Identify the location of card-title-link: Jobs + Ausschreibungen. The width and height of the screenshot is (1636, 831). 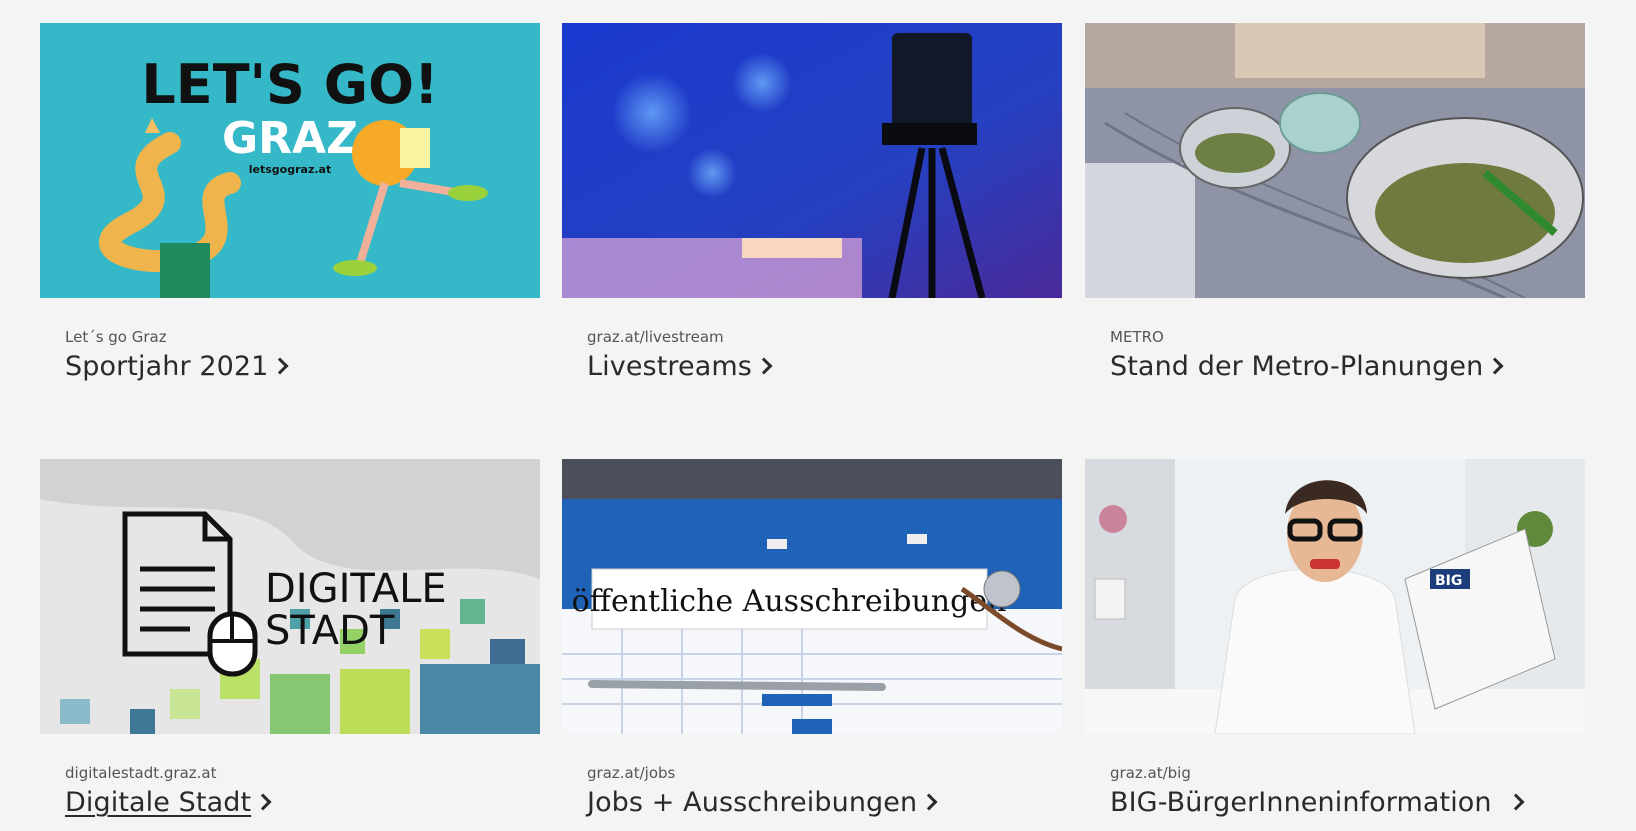
(762, 802).